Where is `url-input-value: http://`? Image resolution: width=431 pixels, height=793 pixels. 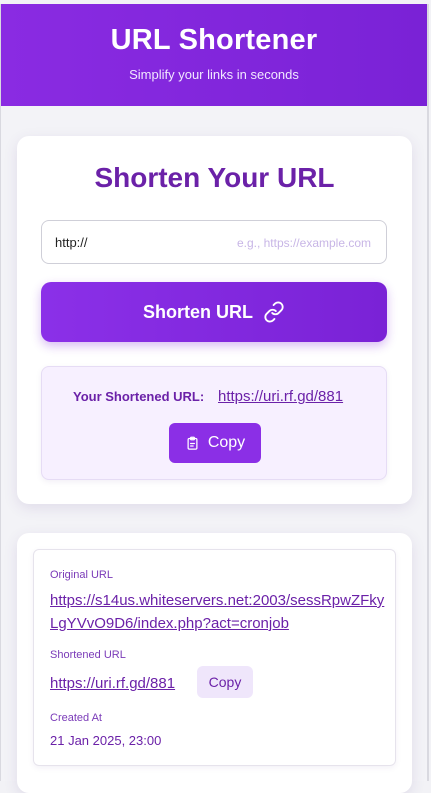
url-input-value: http:// is located at coordinates (71, 242).